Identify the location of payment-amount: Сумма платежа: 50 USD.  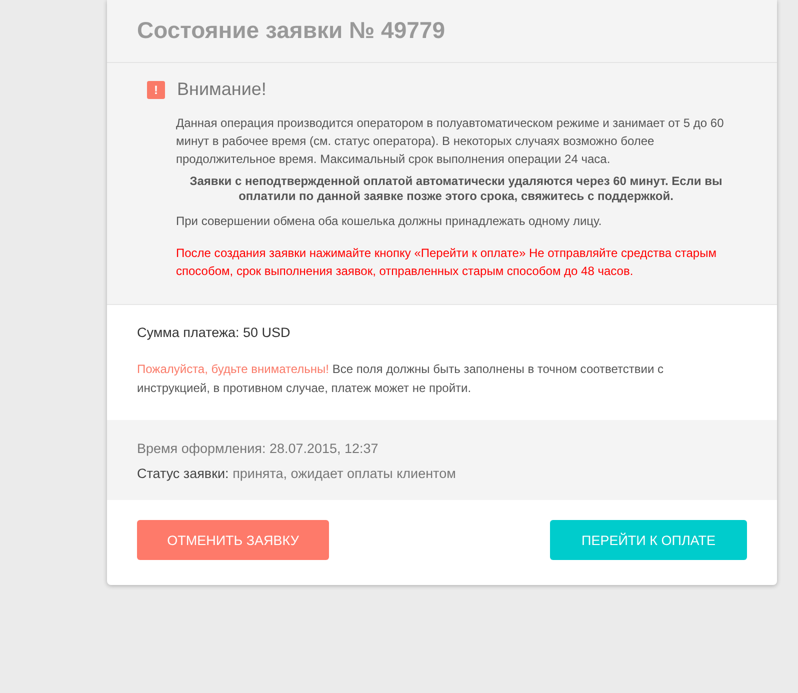
(214, 332).